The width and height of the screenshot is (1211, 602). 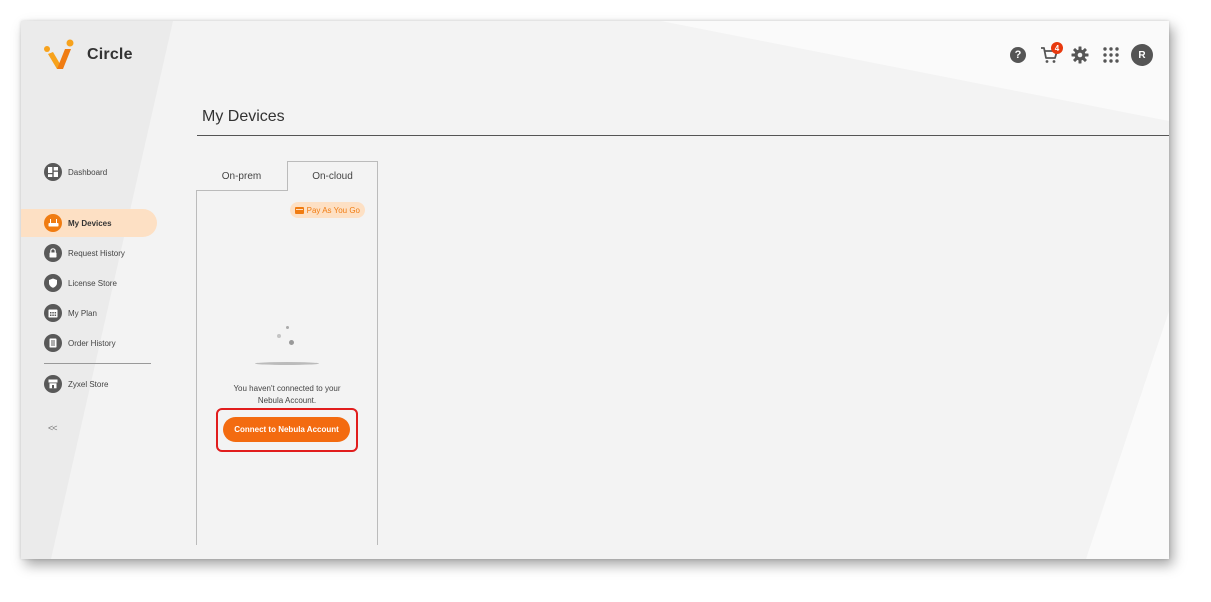 What do you see at coordinates (241, 176) in the screenshot?
I see `tab-on-prem: On-prem` at bounding box center [241, 176].